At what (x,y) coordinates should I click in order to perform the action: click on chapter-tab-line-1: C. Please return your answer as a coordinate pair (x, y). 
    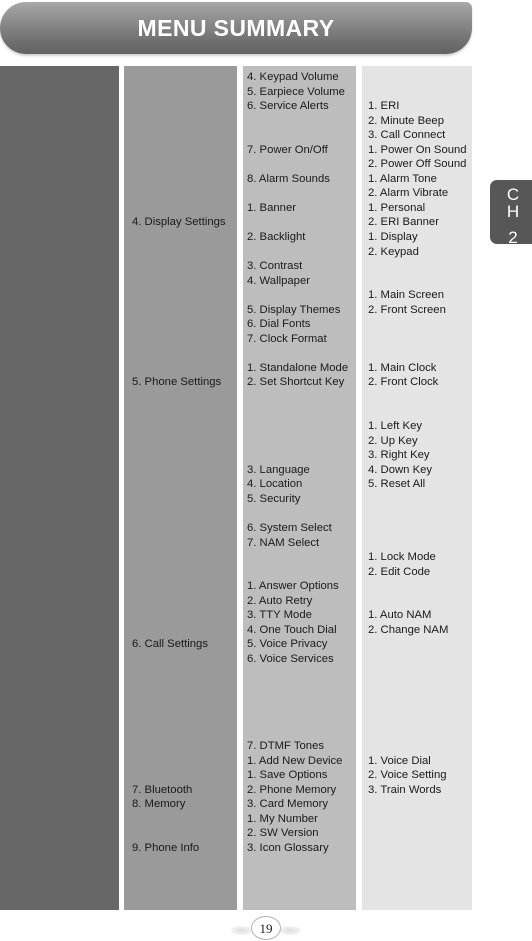
    Looking at the image, I should click on (513, 194).